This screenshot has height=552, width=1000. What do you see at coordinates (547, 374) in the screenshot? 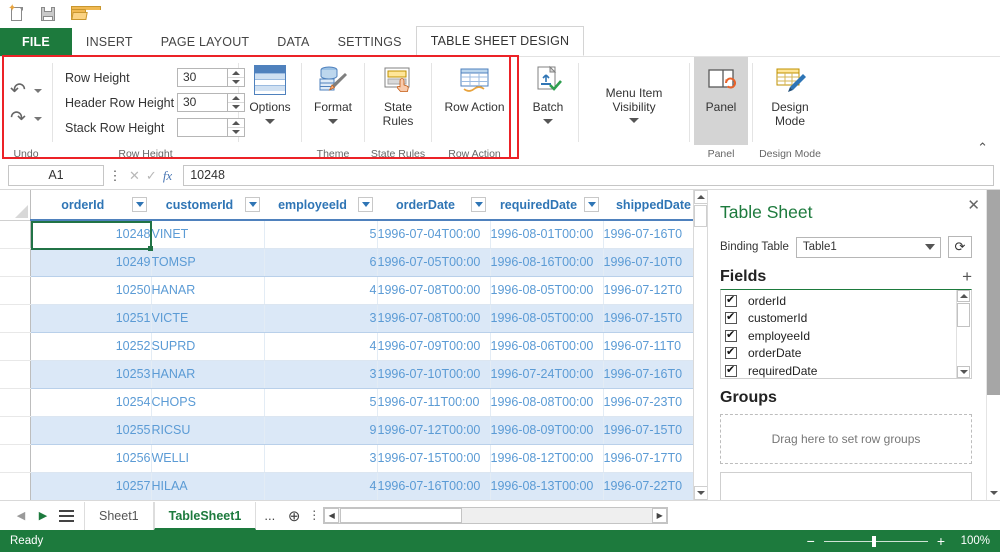
I see `cell-requiredDate: 1996-07-24T00:00` at bounding box center [547, 374].